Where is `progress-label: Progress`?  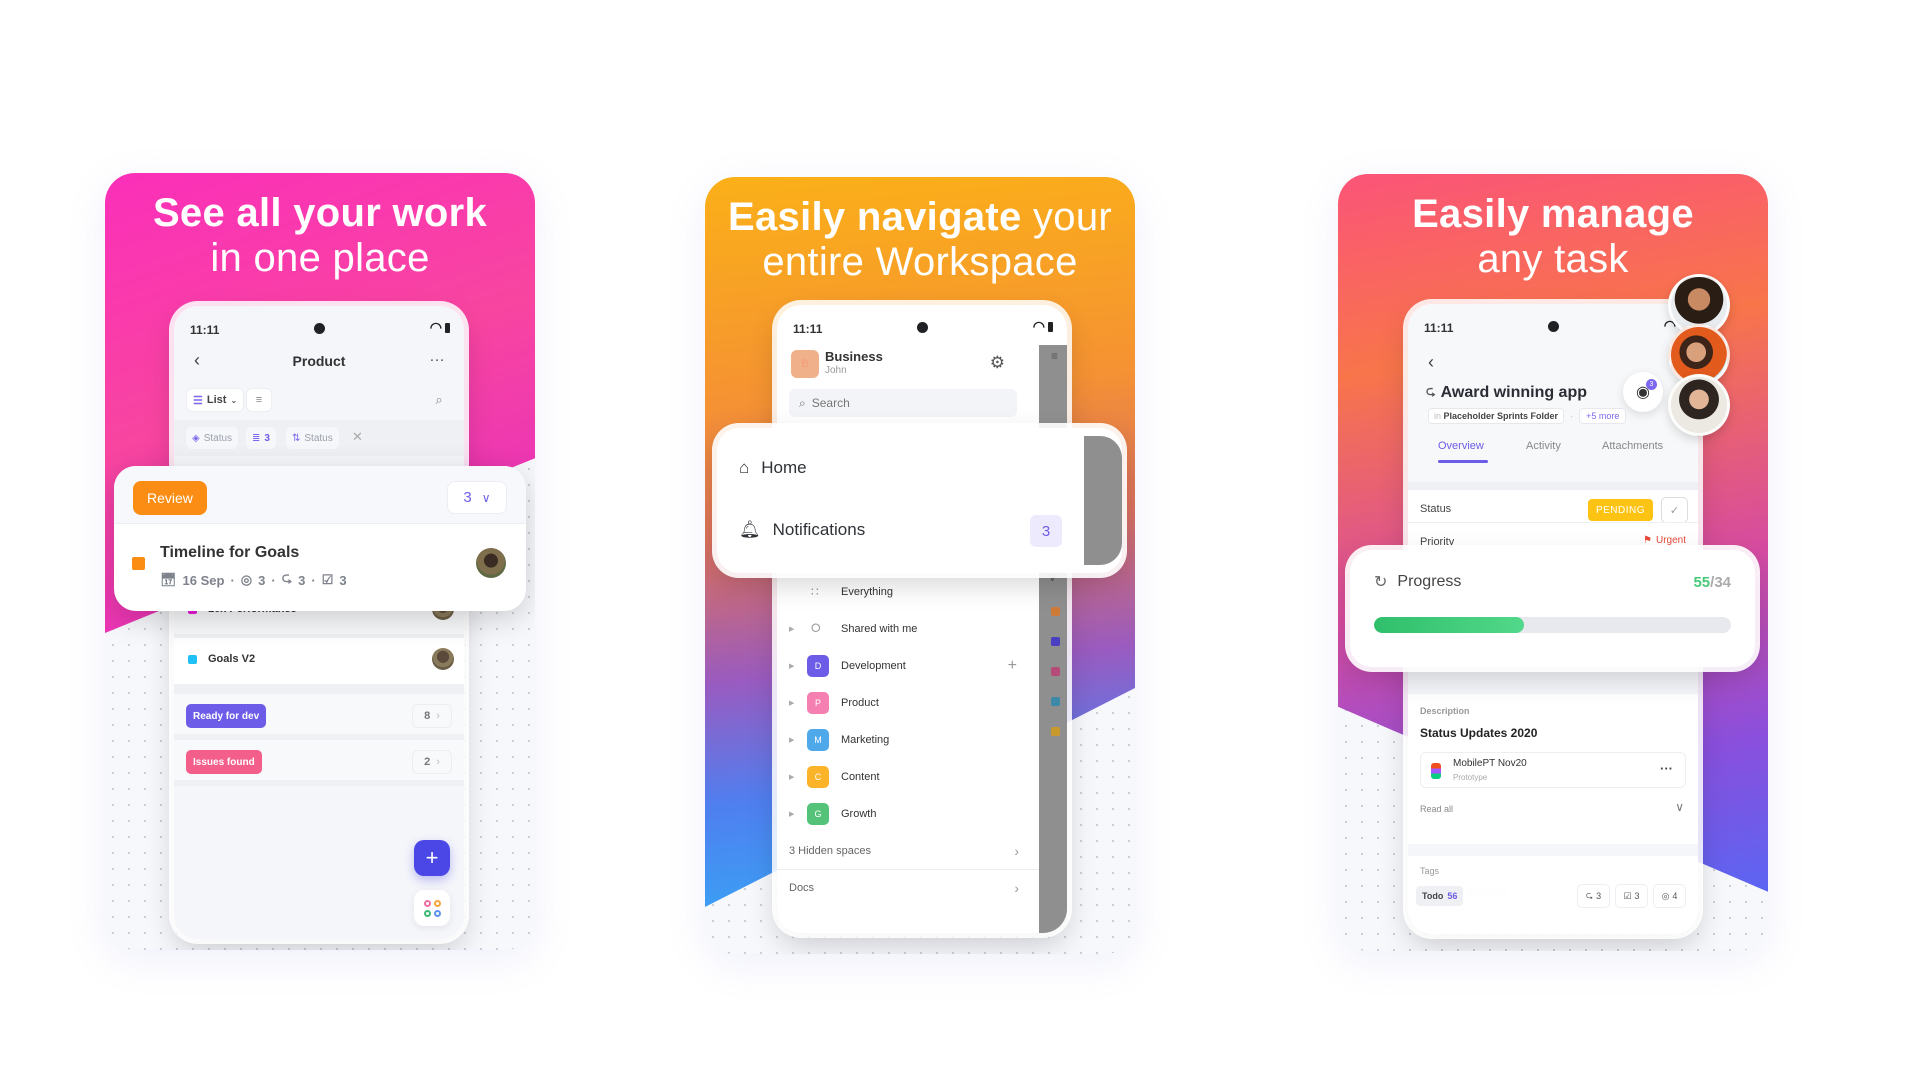 progress-label: Progress is located at coordinates (1429, 581).